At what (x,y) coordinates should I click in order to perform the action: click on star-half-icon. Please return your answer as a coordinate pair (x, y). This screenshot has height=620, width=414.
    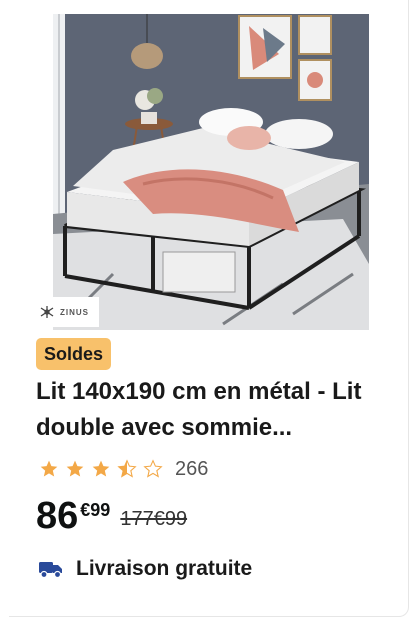
    Looking at the image, I should click on (127, 468).